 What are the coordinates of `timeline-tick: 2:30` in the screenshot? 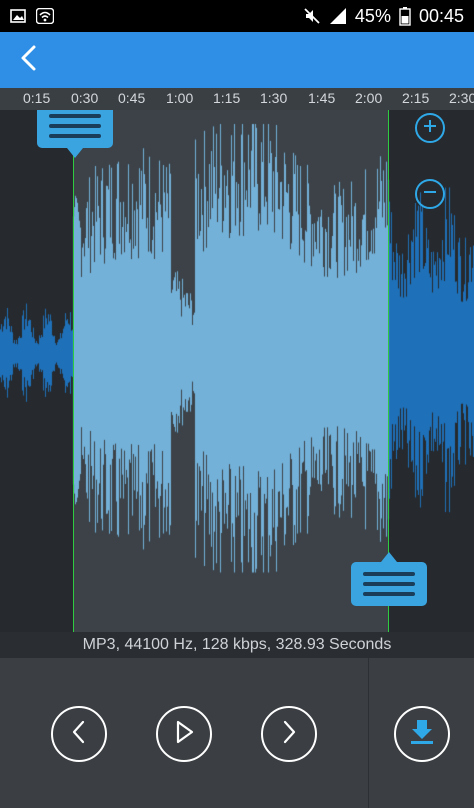 It's located at (461, 98).